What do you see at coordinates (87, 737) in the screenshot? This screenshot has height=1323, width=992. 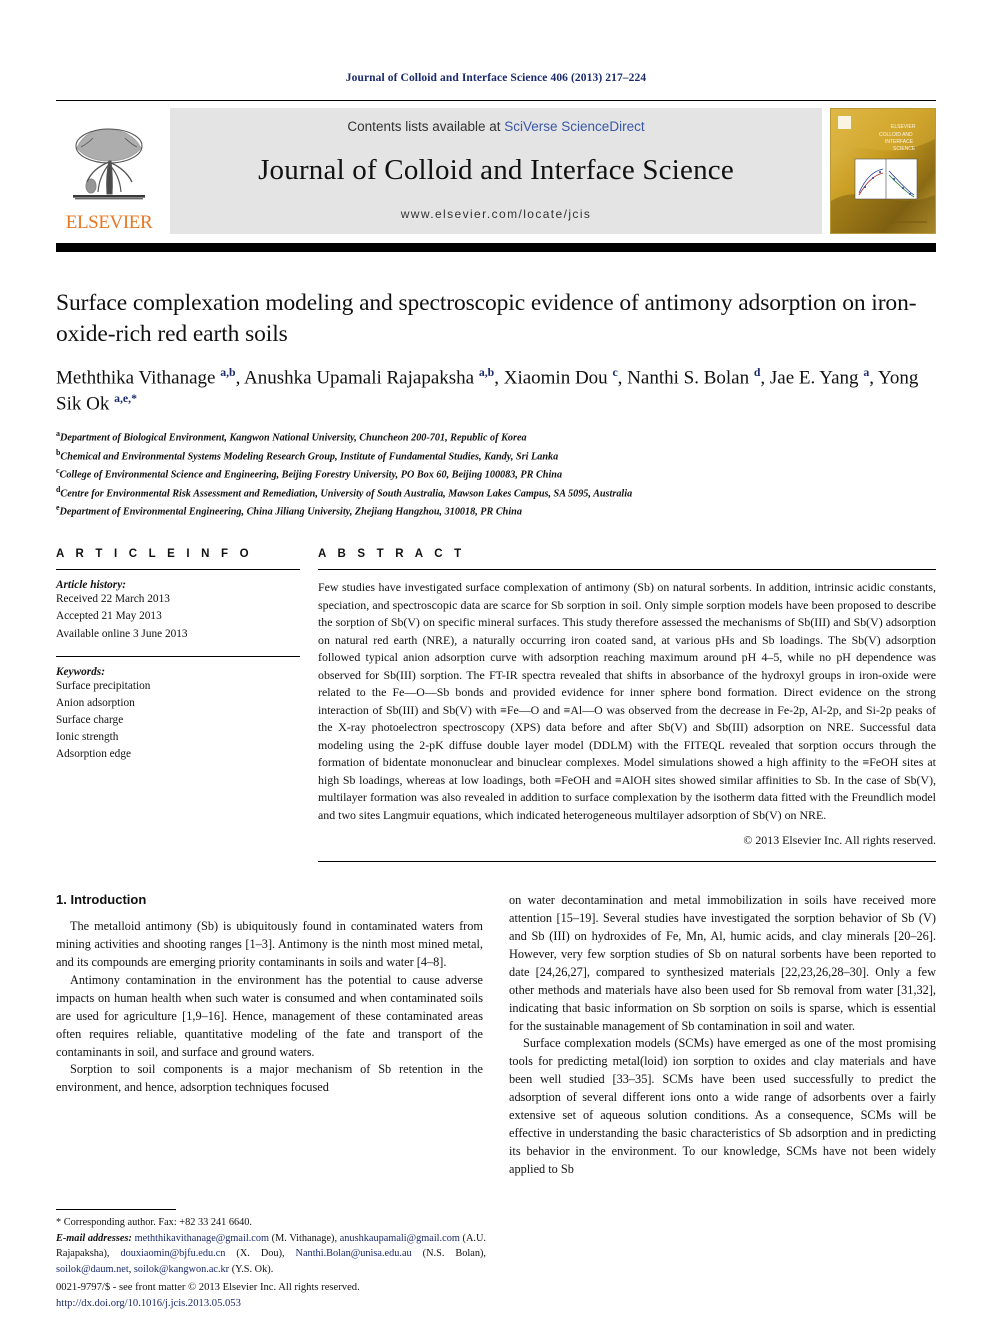 I see `keyword-item: Ionic strength` at bounding box center [87, 737].